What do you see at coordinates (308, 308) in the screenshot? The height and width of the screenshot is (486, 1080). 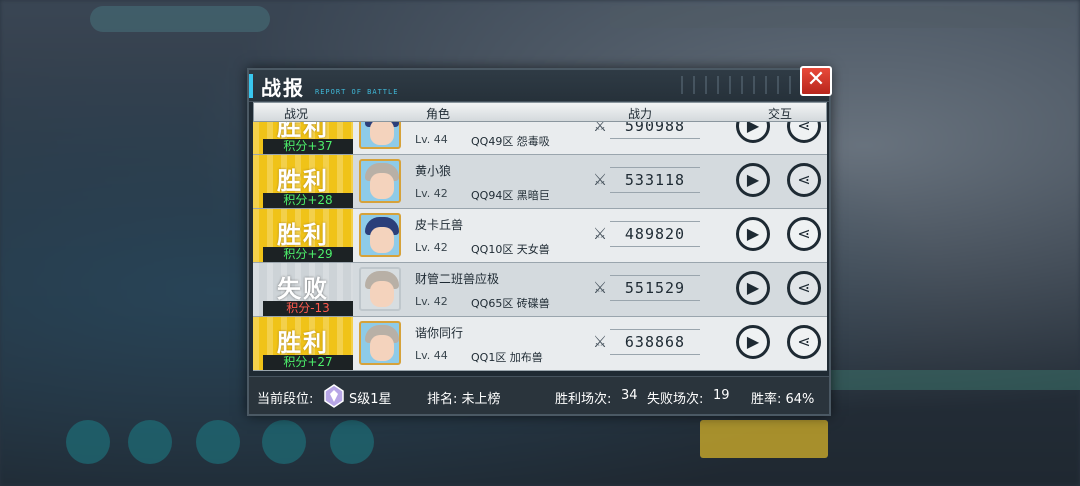 I see `score-delta: 积分-13` at bounding box center [308, 308].